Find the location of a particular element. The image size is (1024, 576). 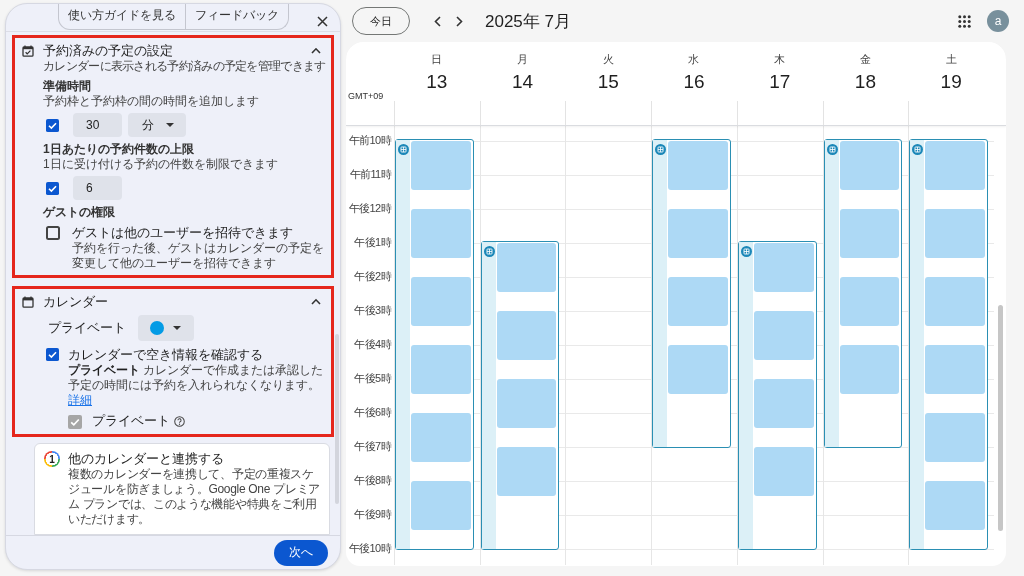

weekday-label: 月 is located at coordinates (523, 59).